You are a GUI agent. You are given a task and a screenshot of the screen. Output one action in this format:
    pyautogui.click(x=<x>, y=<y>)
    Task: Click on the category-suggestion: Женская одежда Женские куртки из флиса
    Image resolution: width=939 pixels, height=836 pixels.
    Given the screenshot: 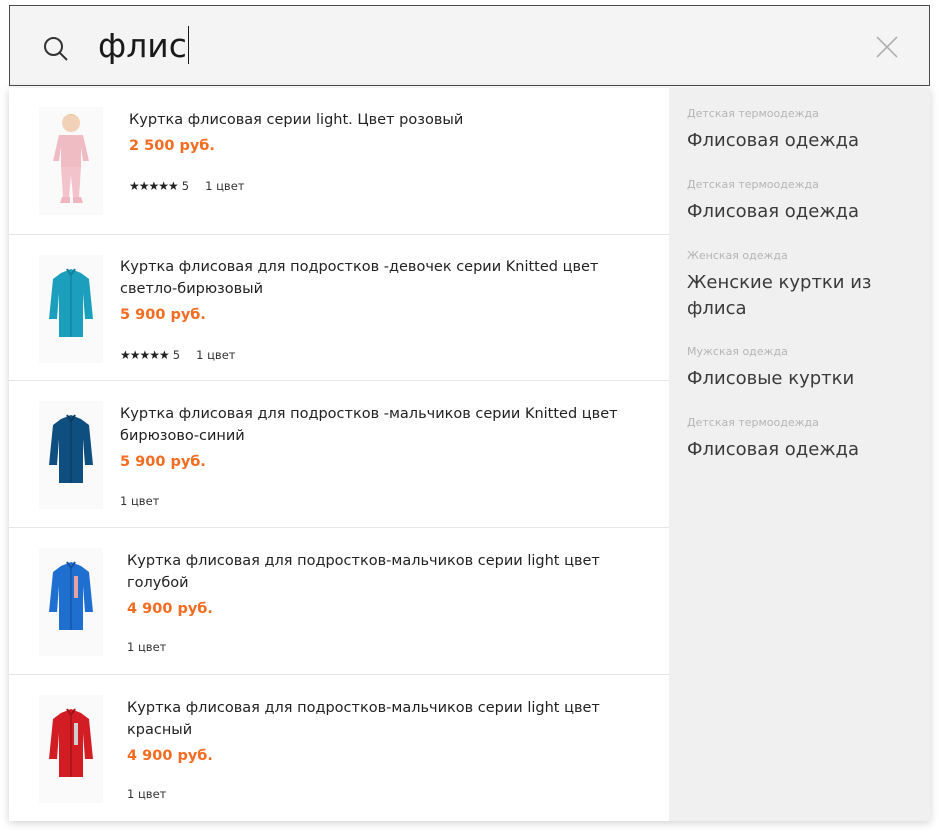 What is the action you would take?
    pyautogui.click(x=802, y=285)
    